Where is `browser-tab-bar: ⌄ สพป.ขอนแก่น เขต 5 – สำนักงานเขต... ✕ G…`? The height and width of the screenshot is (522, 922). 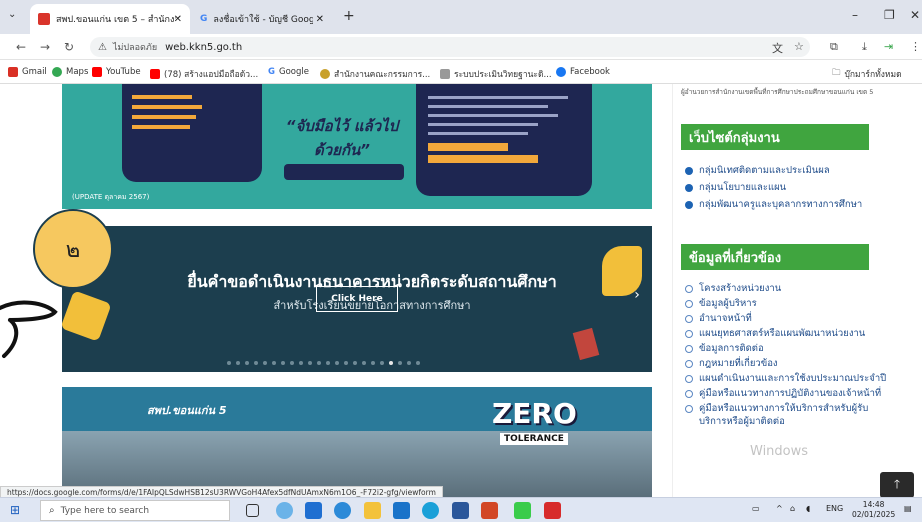
browser-tab-bar: ⌄ สพป.ขอนแก่น เขต 5 – สำนักงานเขต... ✕ G… is located at coordinates (461, 17).